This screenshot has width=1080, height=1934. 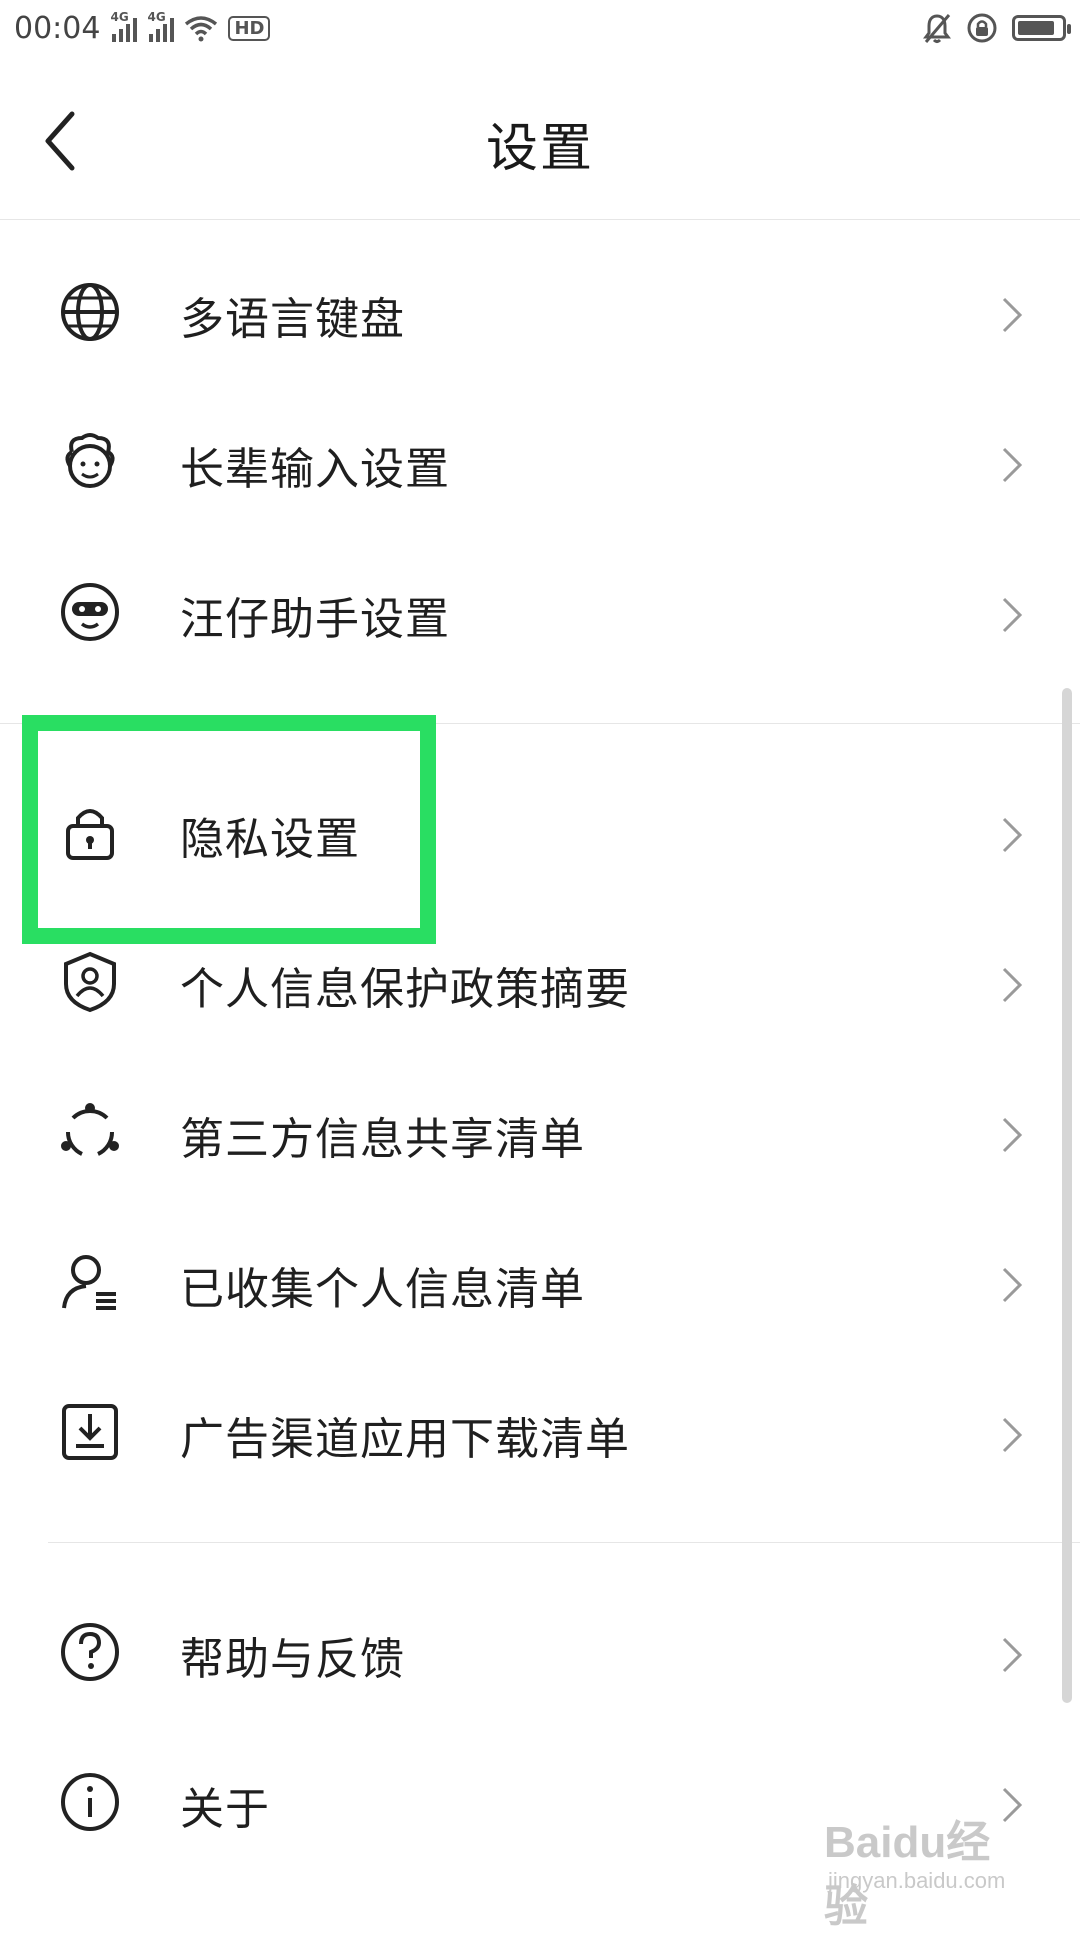 What do you see at coordinates (315, 619) in the screenshot?
I see `setting-item-label: 汪仔助手设置` at bounding box center [315, 619].